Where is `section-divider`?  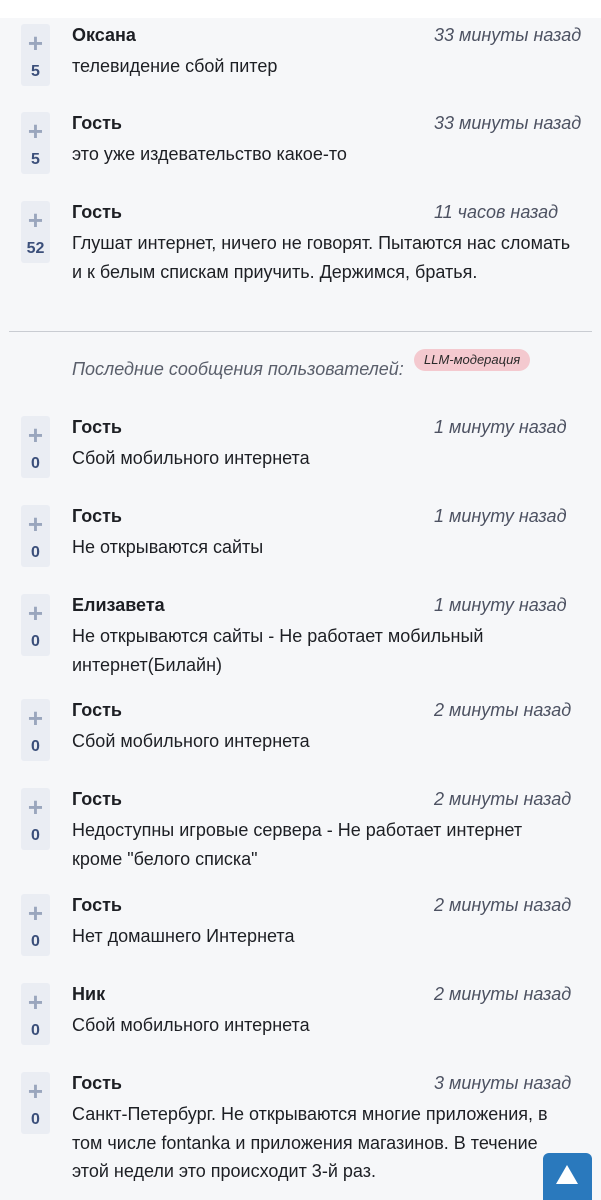
section-divider is located at coordinates (300, 331).